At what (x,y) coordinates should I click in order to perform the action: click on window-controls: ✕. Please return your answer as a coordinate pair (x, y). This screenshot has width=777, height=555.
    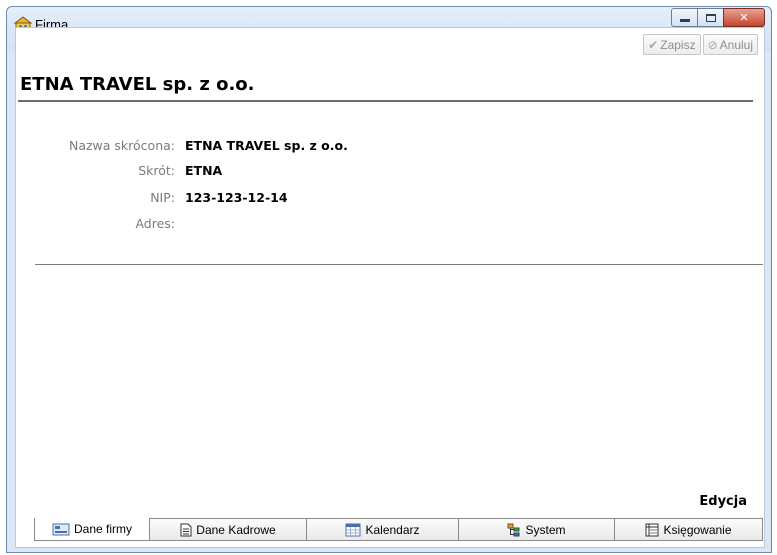
    Looking at the image, I should click on (718, 18).